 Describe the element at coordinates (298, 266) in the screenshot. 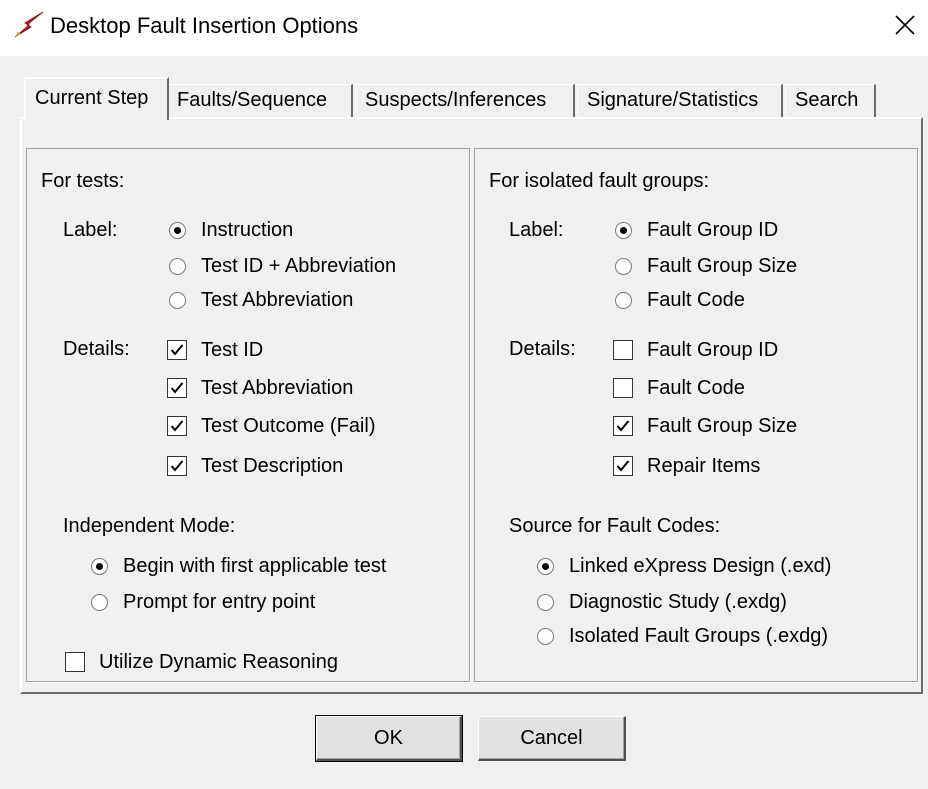

I see `tests-label-option: Test ID + Abbreviation` at that location.